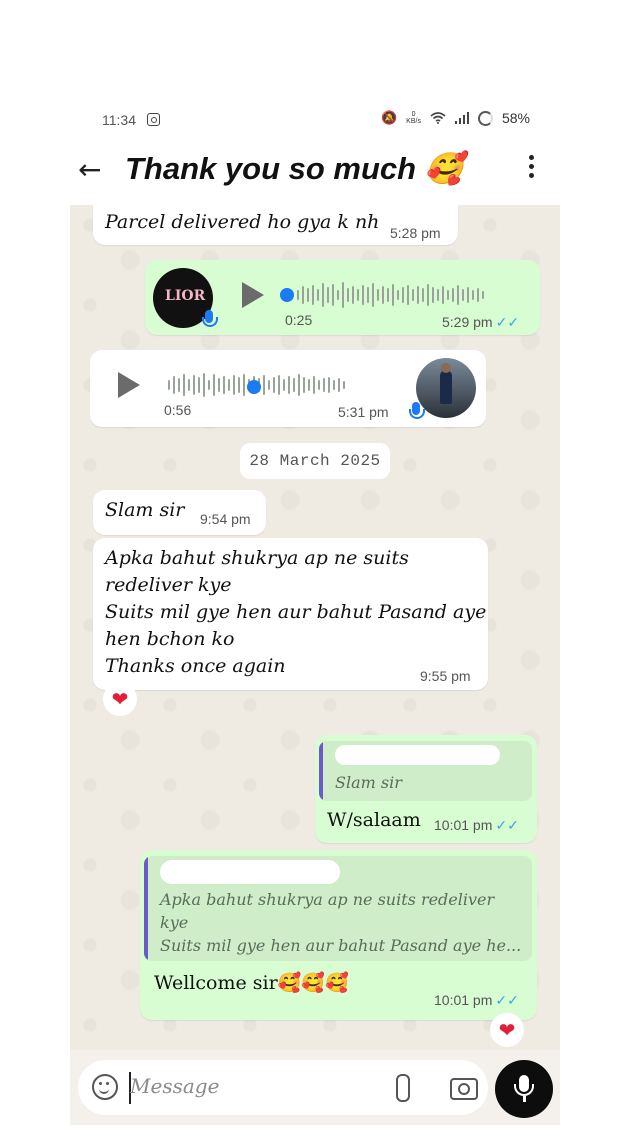 Image resolution: width=640 pixels, height=1138 pixels. Describe the element at coordinates (445, 676) in the screenshot. I see `message-time: 9:55 pm` at that location.